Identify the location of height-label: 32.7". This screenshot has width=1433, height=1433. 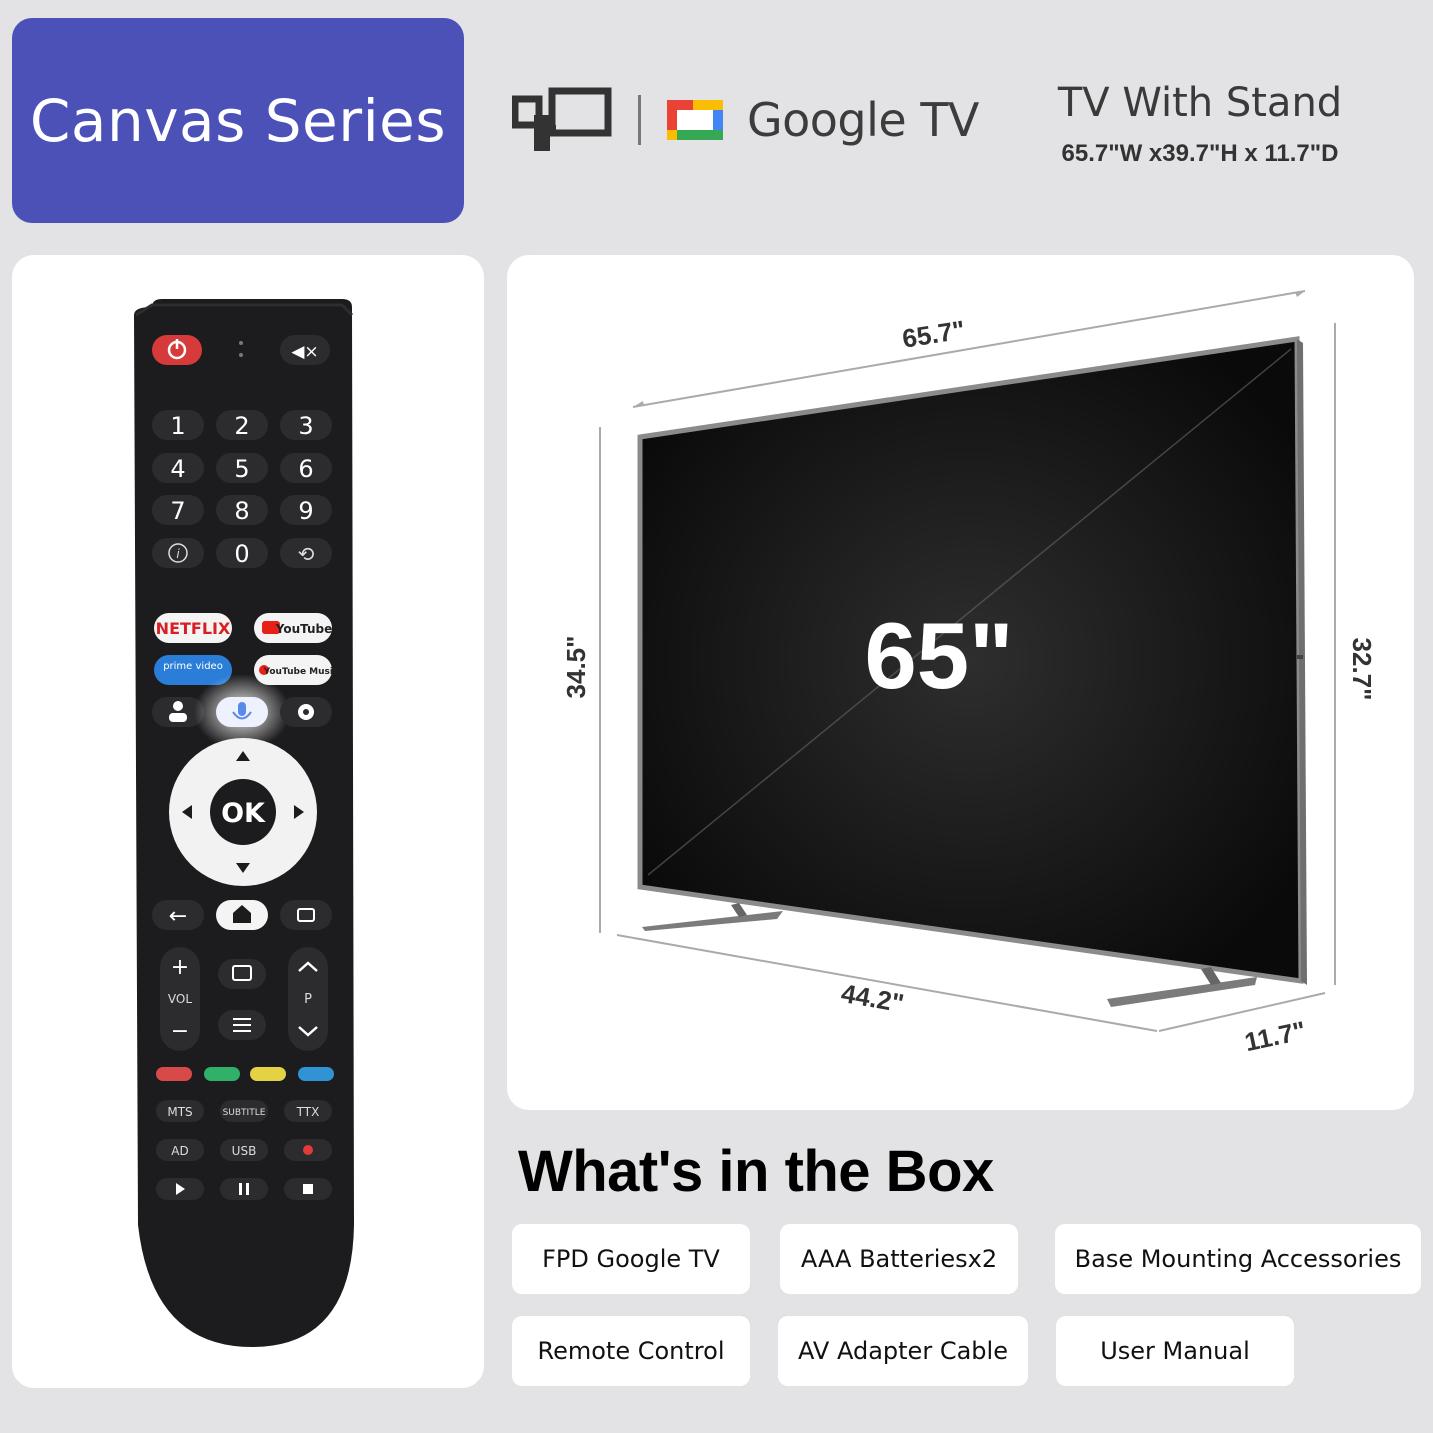
(1362, 669).